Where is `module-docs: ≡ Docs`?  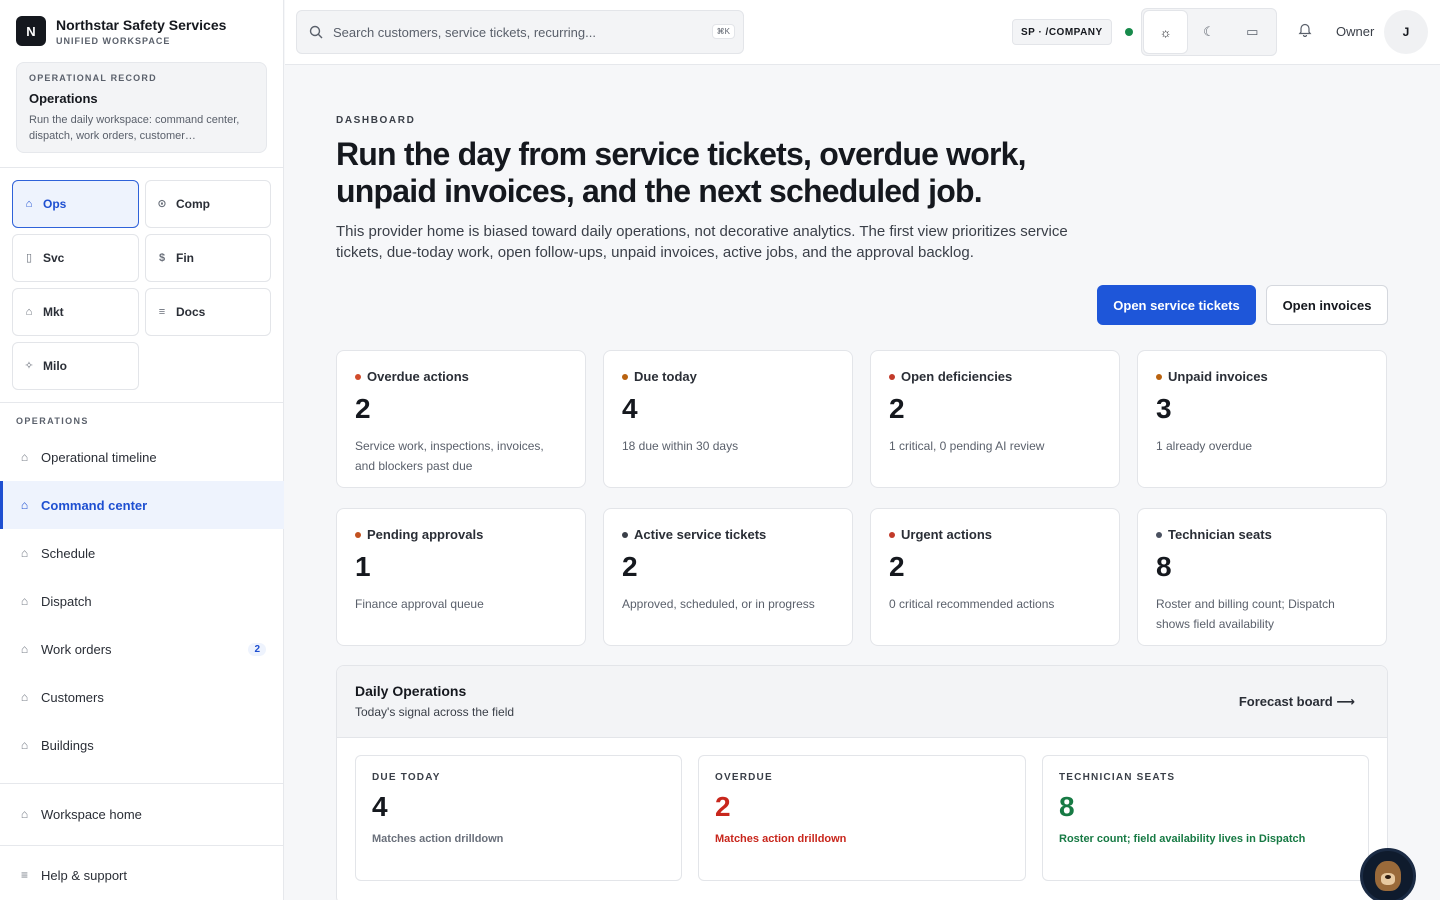 module-docs: ≡ Docs is located at coordinates (208, 312).